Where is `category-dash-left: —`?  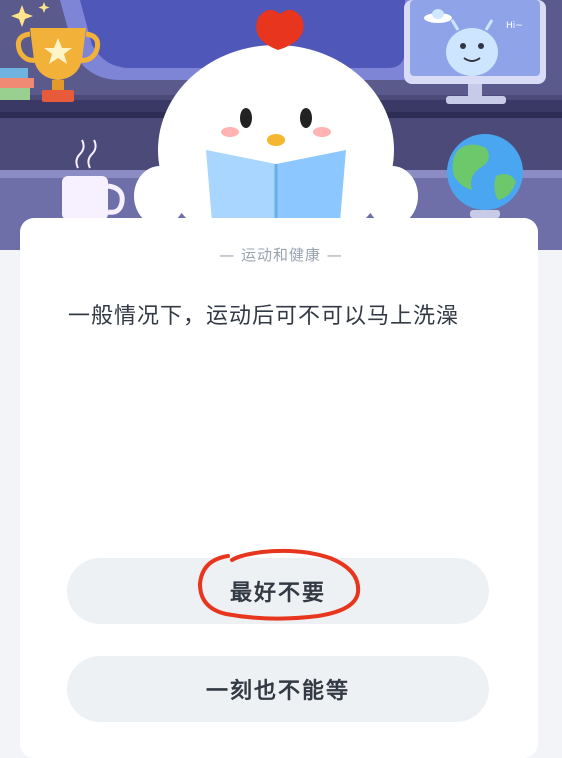
category-dash-left: — is located at coordinates (230, 255).